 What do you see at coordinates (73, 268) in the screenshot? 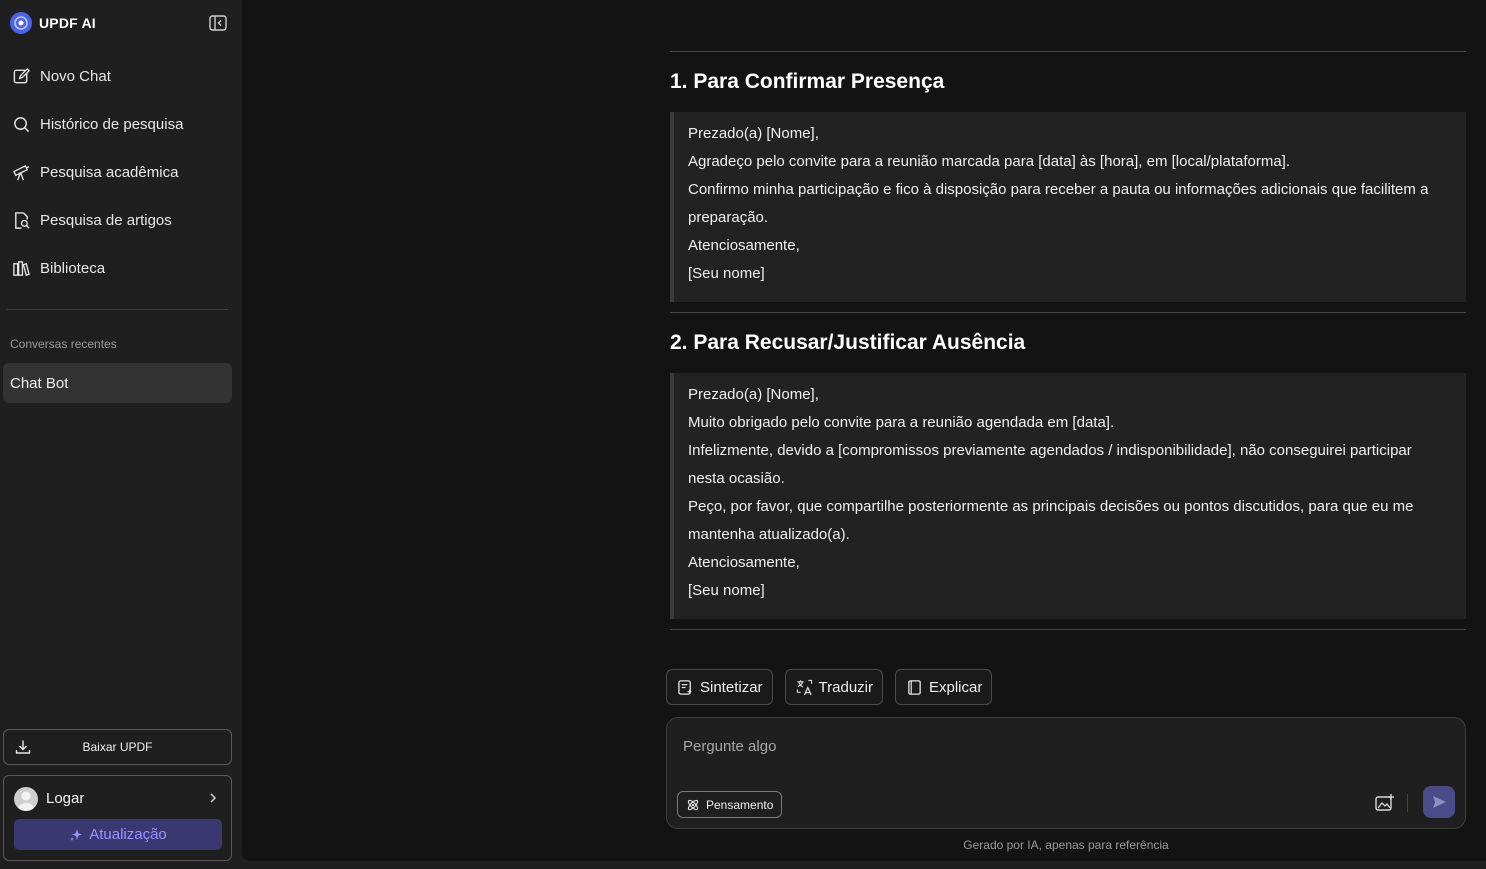
I see `sidebar-item-label: Biblioteca` at bounding box center [73, 268].